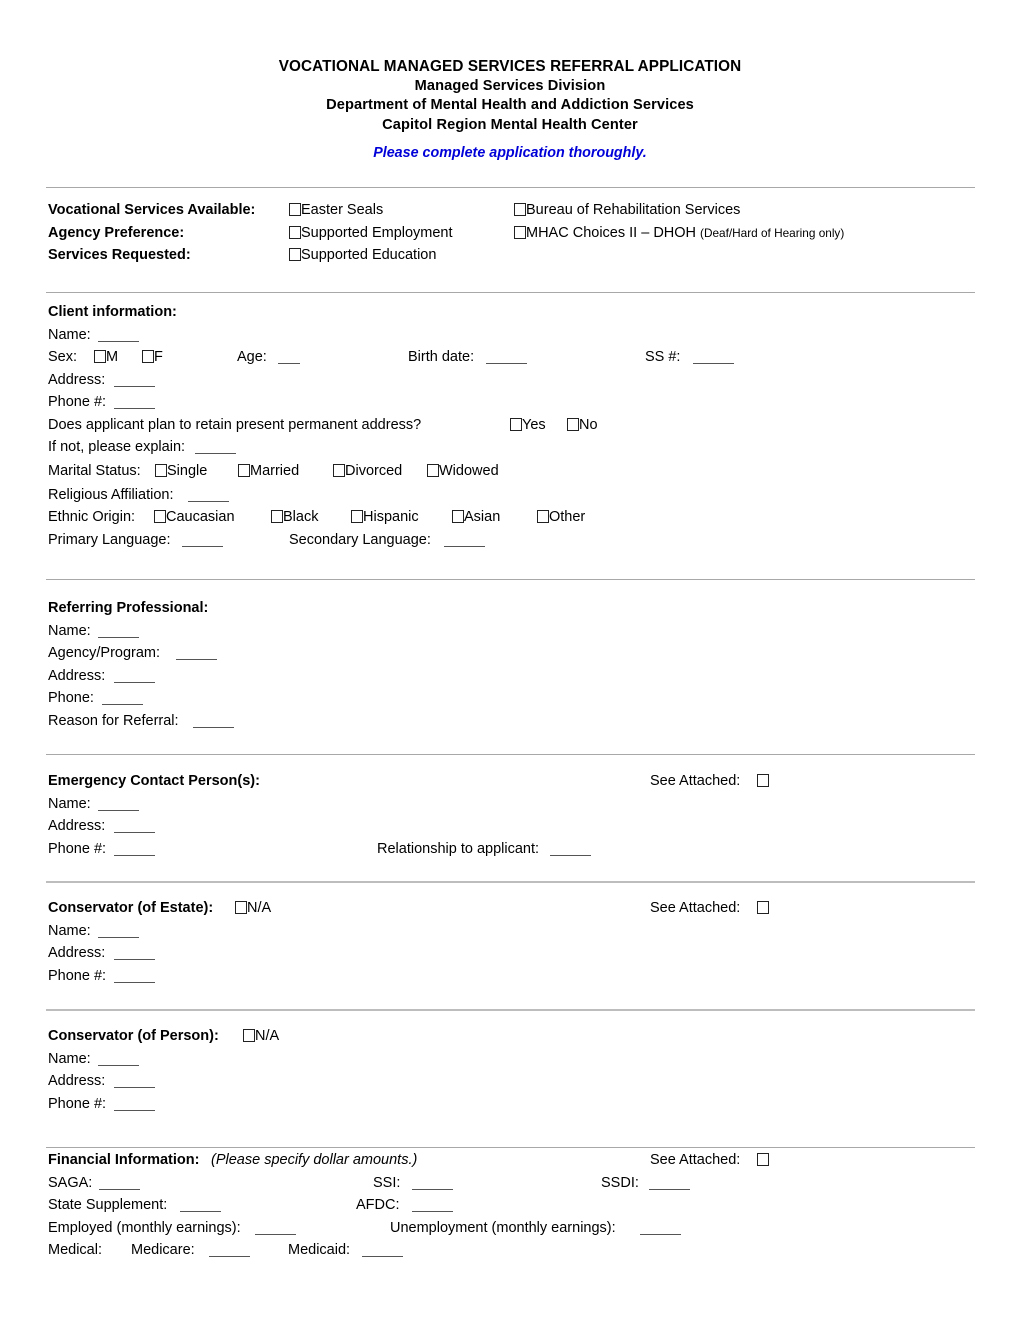 This screenshot has width=1020, height=1320. What do you see at coordinates (385, 517) in the screenshot?
I see `checkbox-ethnic-hispanic: Hispanic` at bounding box center [385, 517].